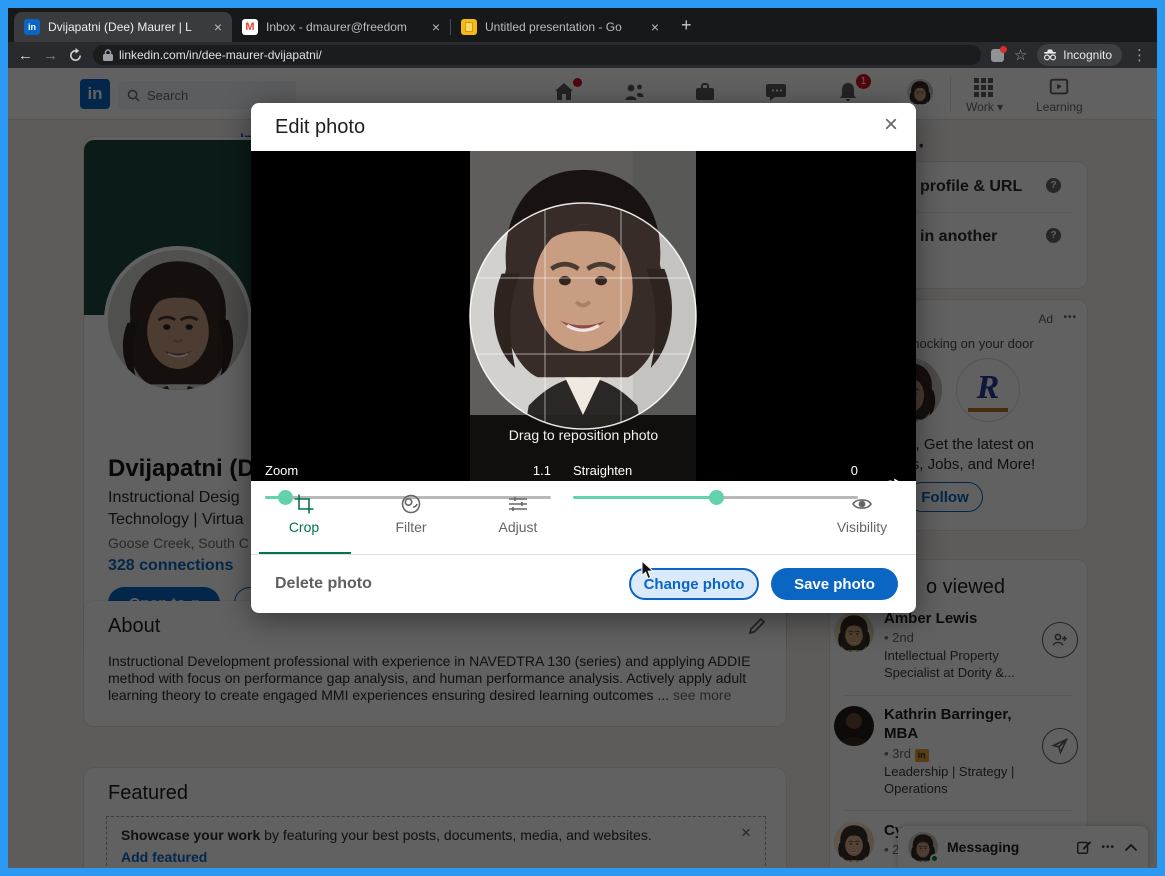  Describe the element at coordinates (411, 504) in the screenshot. I see `filter-icon` at that location.